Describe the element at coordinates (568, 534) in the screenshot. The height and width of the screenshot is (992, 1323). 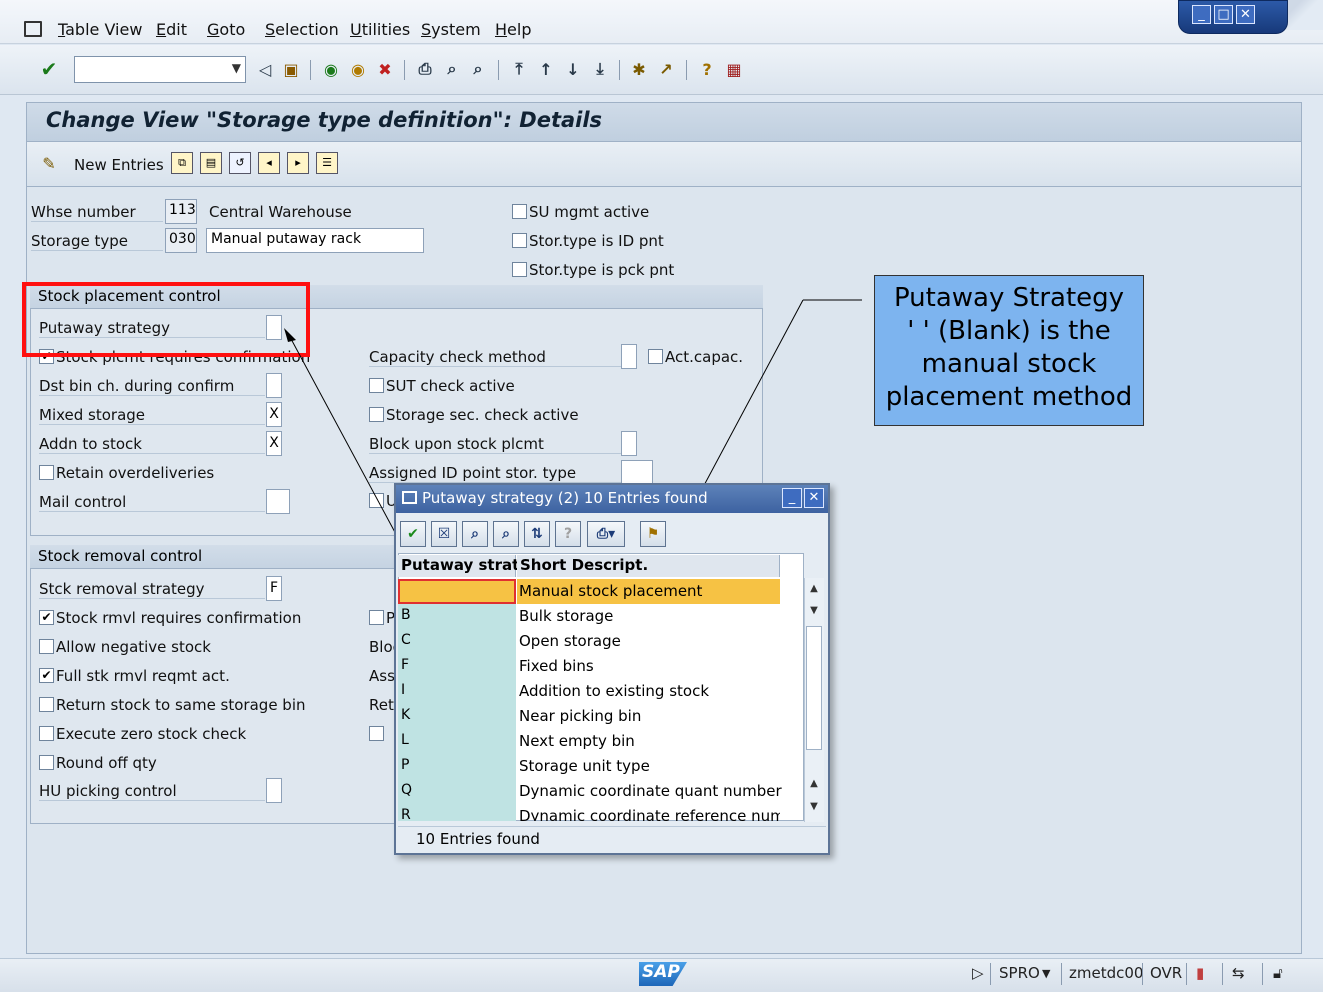
I see `popup-info-icon: ?` at that location.